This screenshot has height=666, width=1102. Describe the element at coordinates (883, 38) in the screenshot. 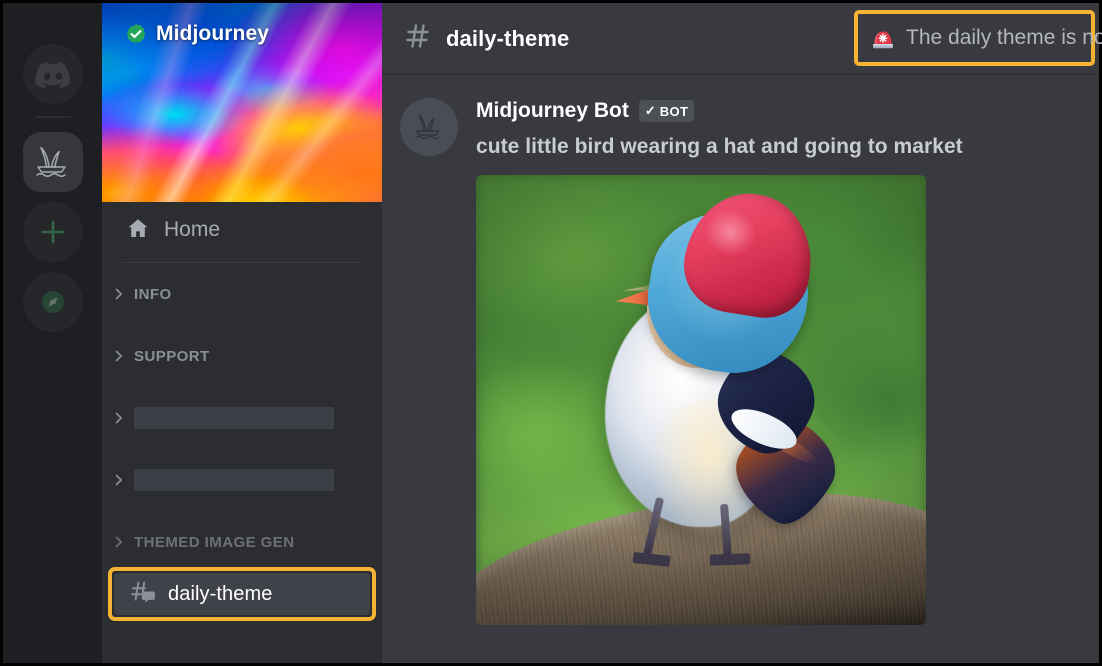

I see `rotating-light-emoji` at that location.